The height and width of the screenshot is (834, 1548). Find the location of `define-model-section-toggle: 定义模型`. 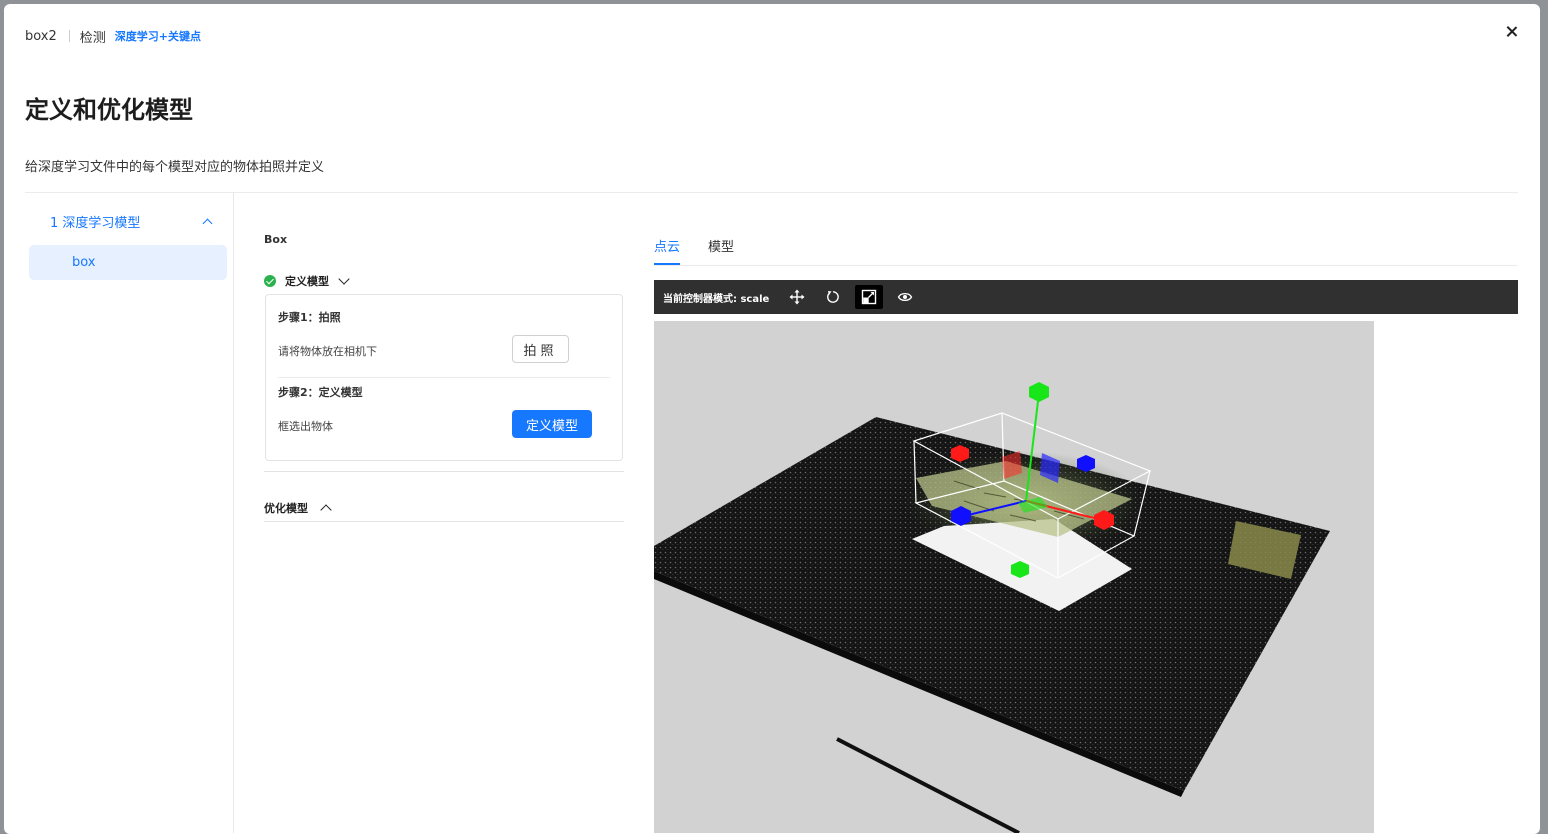

define-model-section-toggle: 定义模型 is located at coordinates (307, 281).